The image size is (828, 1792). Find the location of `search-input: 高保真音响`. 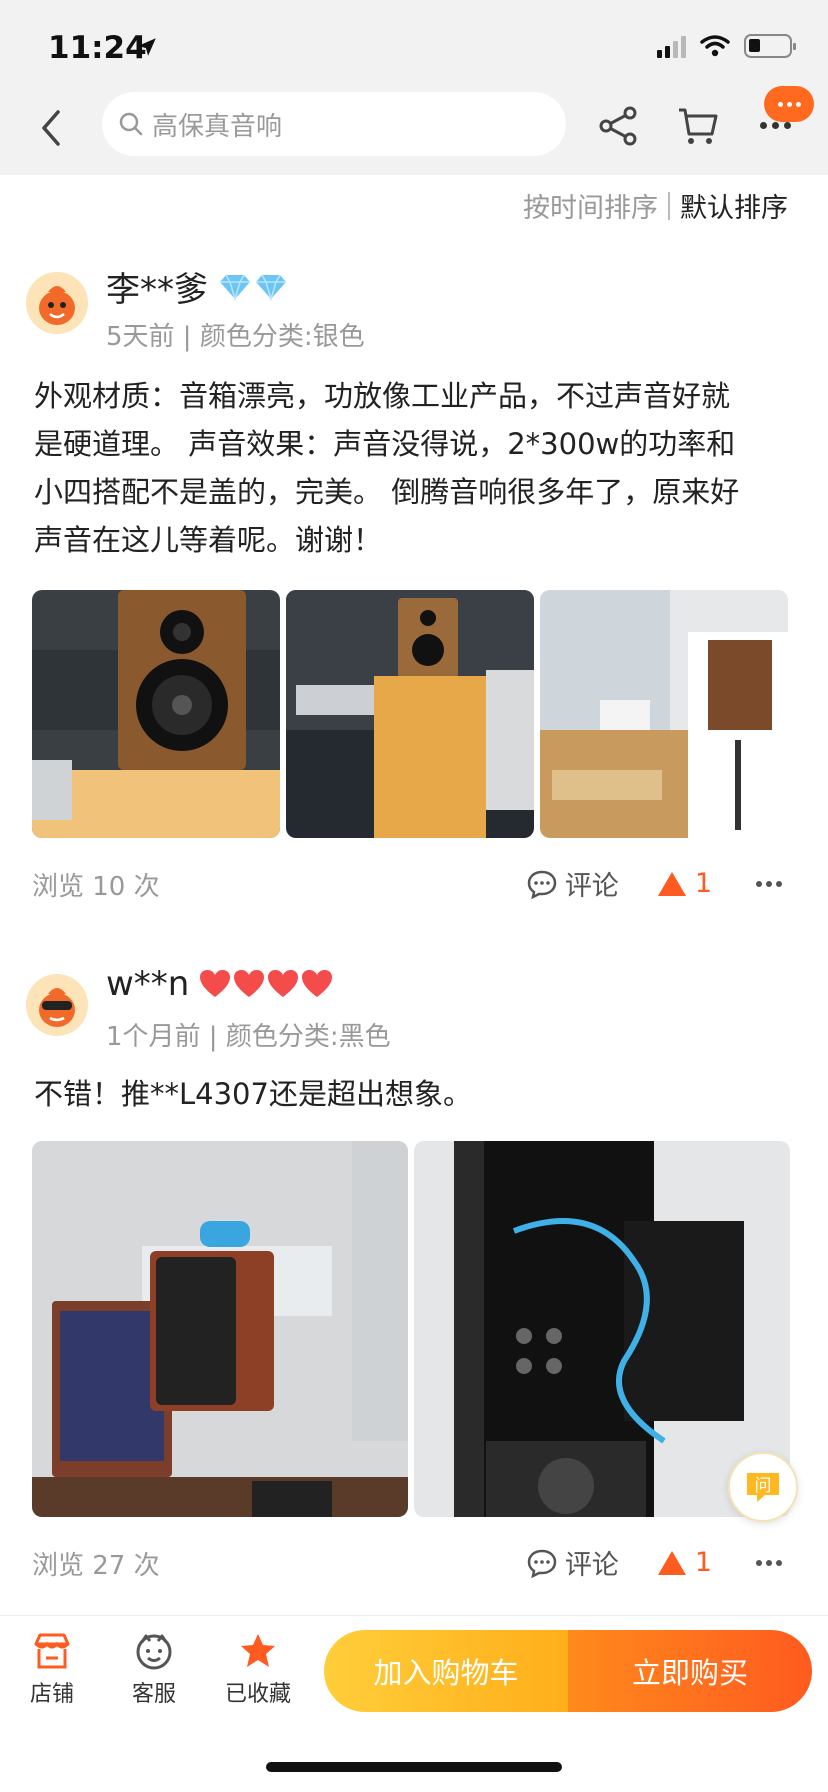

search-input: 高保真音响 is located at coordinates (334, 124).